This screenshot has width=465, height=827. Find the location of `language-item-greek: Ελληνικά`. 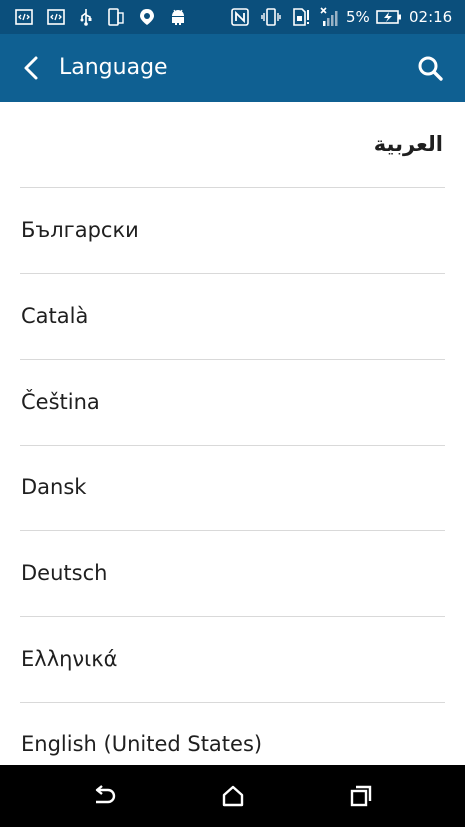

language-item-greek: Ελληνικά is located at coordinates (232, 659).